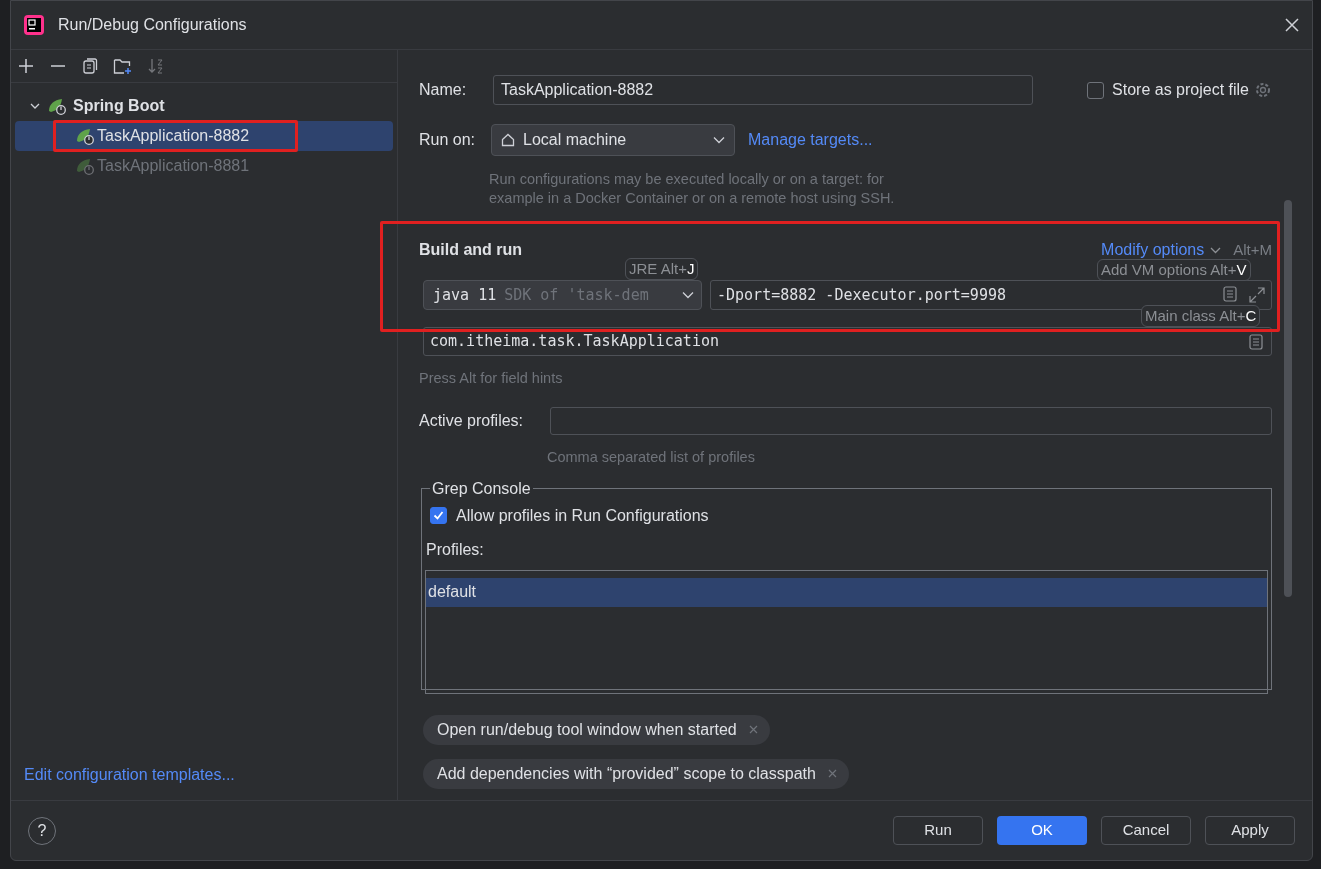 The height and width of the screenshot is (869, 1321). I want to click on tooltip: Add VM options Alt+V, so click(1174, 270).